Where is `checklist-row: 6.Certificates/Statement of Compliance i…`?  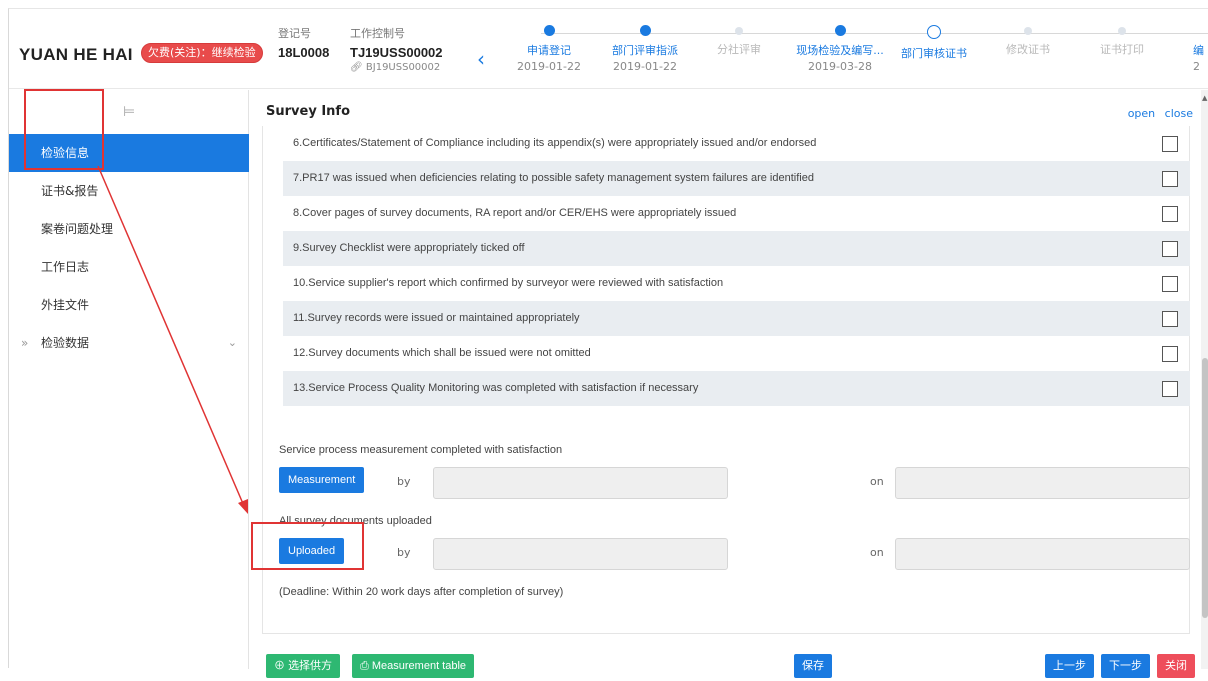
checklist-row: 6.Certificates/Statement of Compliance i… is located at coordinates (736, 143).